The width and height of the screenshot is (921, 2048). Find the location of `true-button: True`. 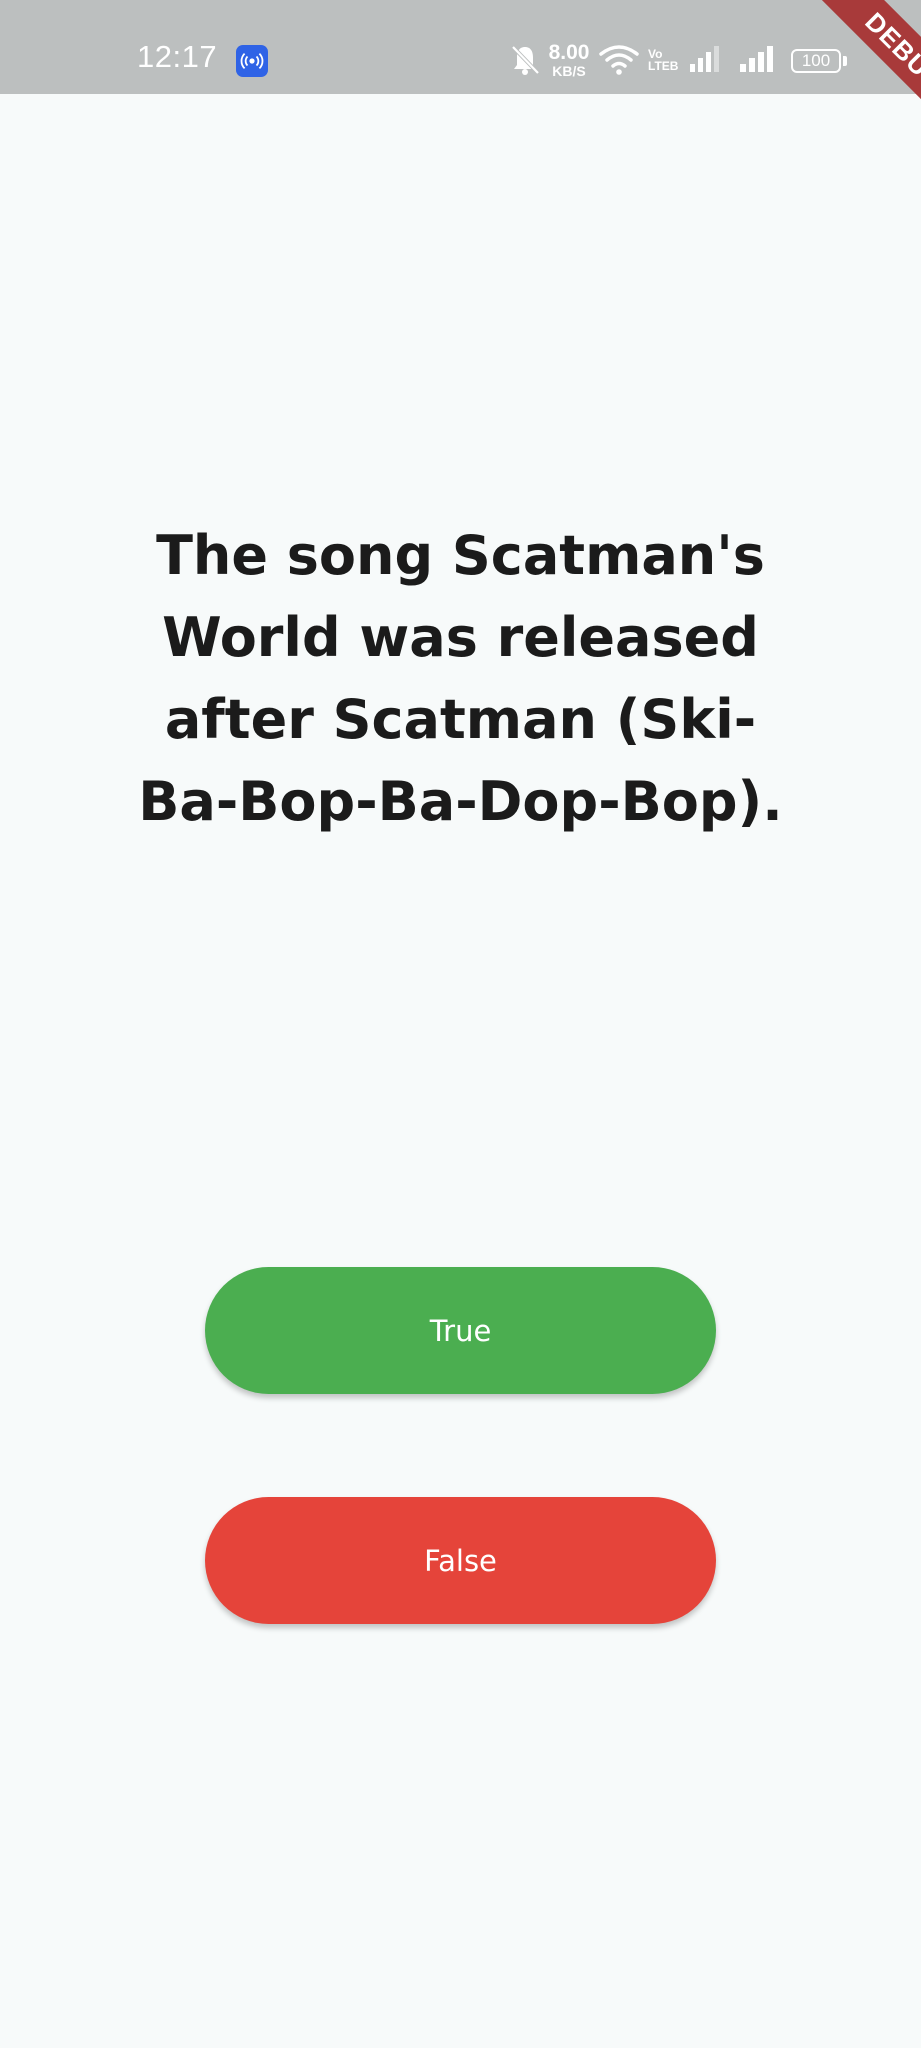

true-button: True is located at coordinates (460, 1330).